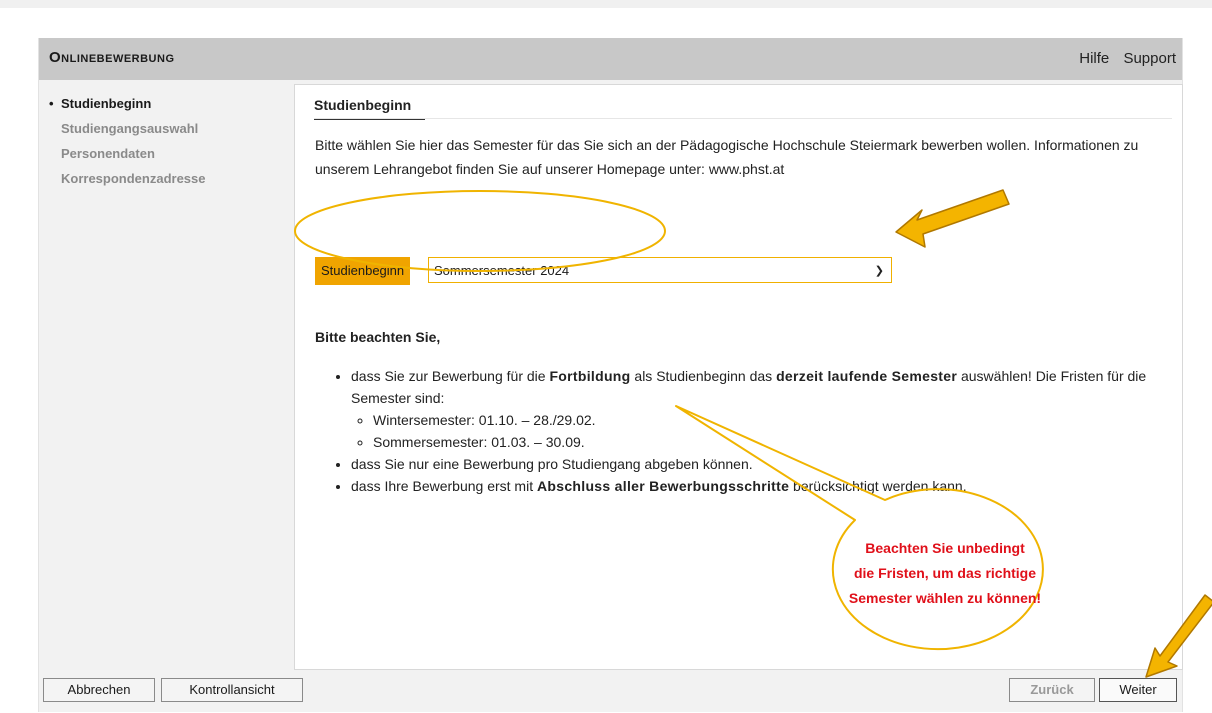 The width and height of the screenshot is (1212, 713). Describe the element at coordinates (663, 486) in the screenshot. I see `note-bold: Abschluss aller Bewerbungsschritte` at that location.